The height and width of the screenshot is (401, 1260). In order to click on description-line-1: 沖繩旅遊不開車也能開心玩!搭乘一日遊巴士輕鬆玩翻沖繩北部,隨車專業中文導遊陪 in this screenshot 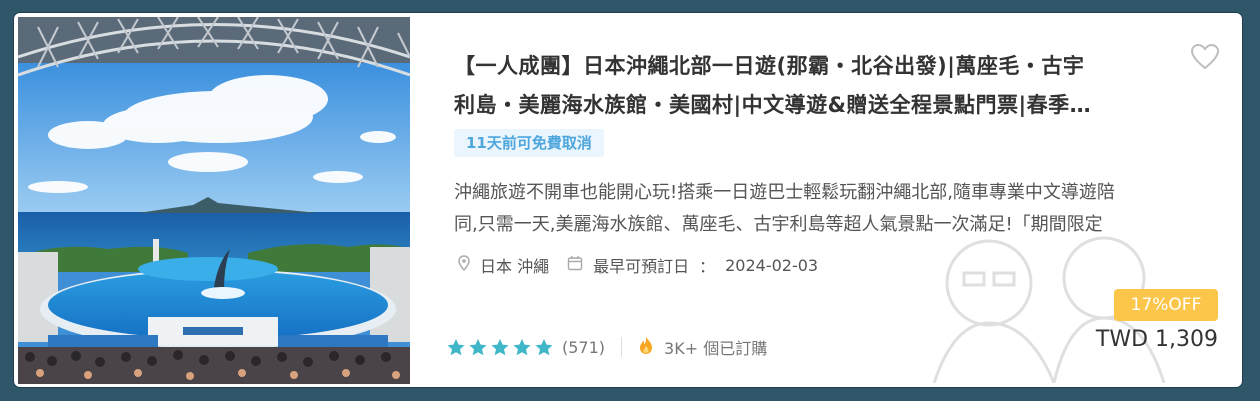, I will do `click(784, 192)`.